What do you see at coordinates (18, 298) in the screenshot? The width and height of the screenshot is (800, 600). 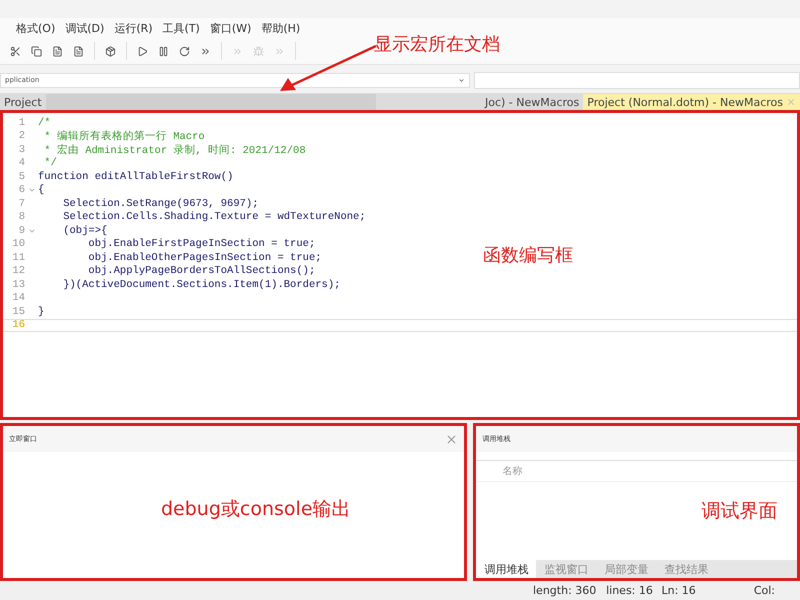 I see `line-number: 14` at bounding box center [18, 298].